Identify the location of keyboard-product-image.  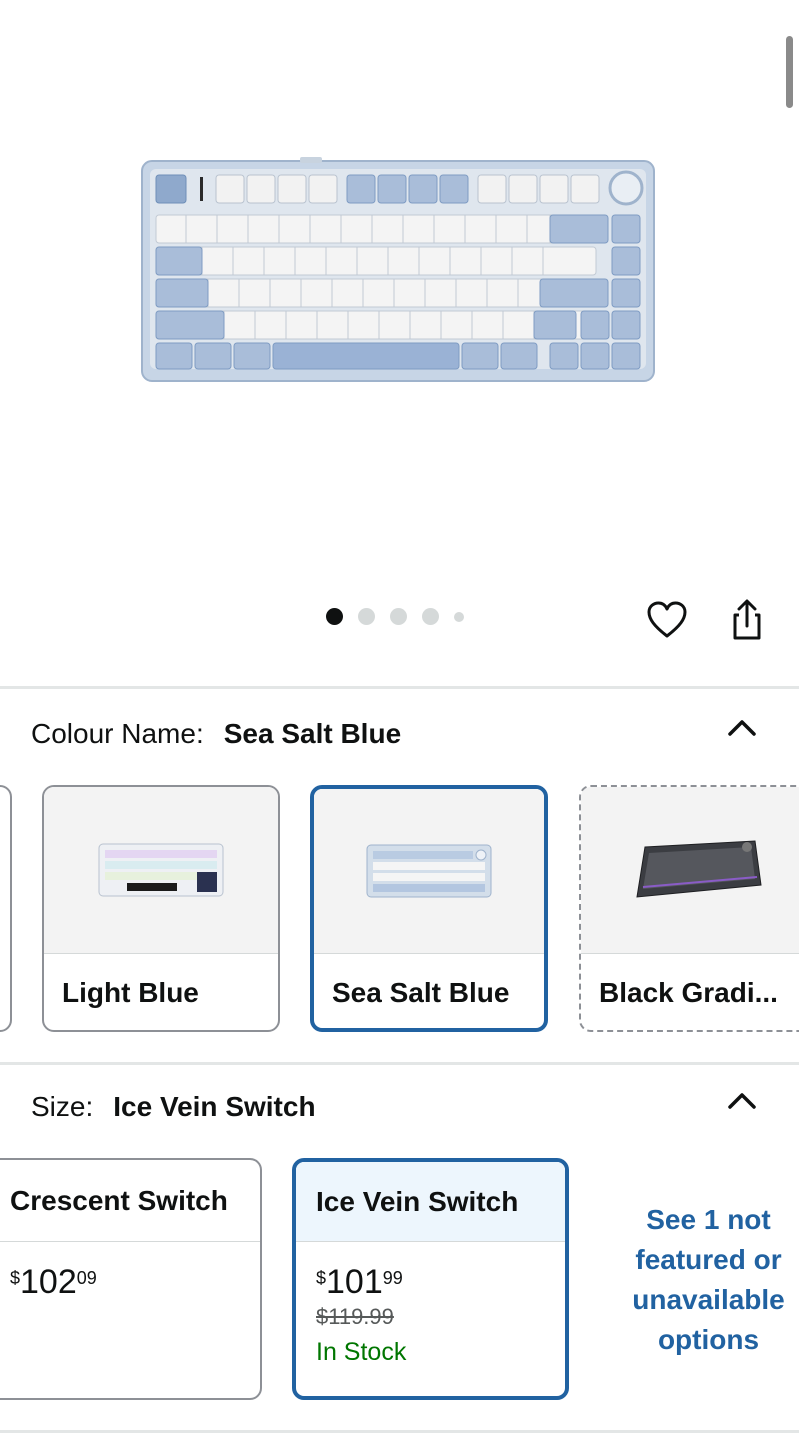
(398, 269).